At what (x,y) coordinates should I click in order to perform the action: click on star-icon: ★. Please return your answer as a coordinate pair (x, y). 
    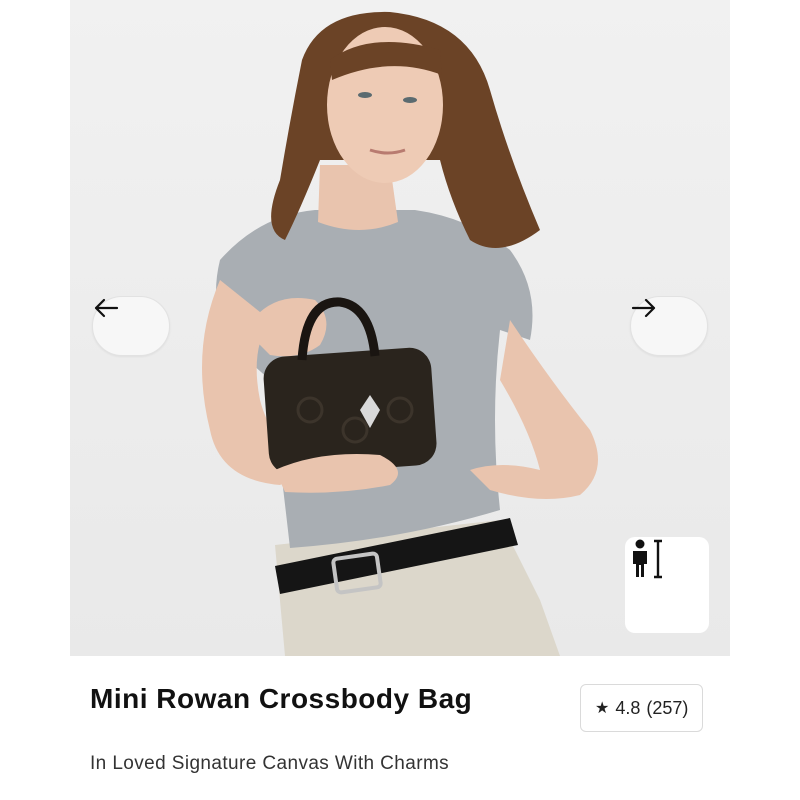
    Looking at the image, I should click on (602, 708).